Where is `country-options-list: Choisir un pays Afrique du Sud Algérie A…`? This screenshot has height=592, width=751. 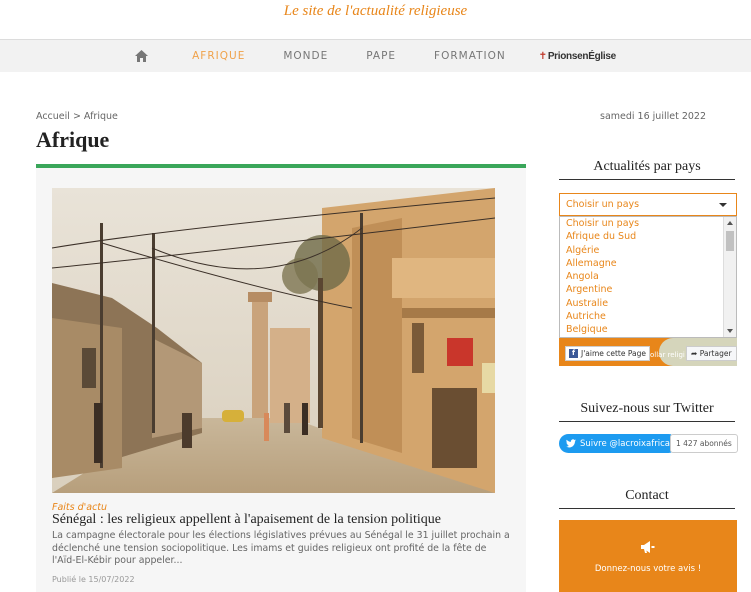 country-options-list: Choisir un pays Afrique du Sud Algérie A… is located at coordinates (648, 277).